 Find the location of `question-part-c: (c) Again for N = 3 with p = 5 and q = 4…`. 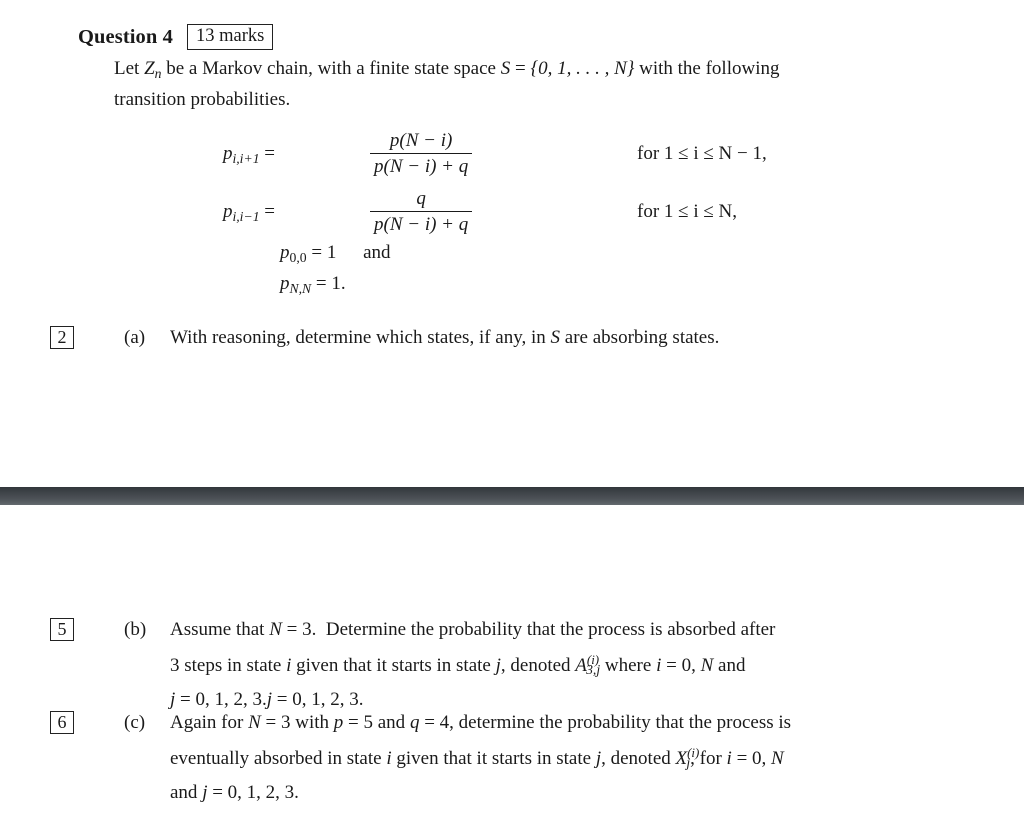

question-part-c: (c) Again for N = 3 with p = 5 and q = 4… is located at coordinates (548, 757).